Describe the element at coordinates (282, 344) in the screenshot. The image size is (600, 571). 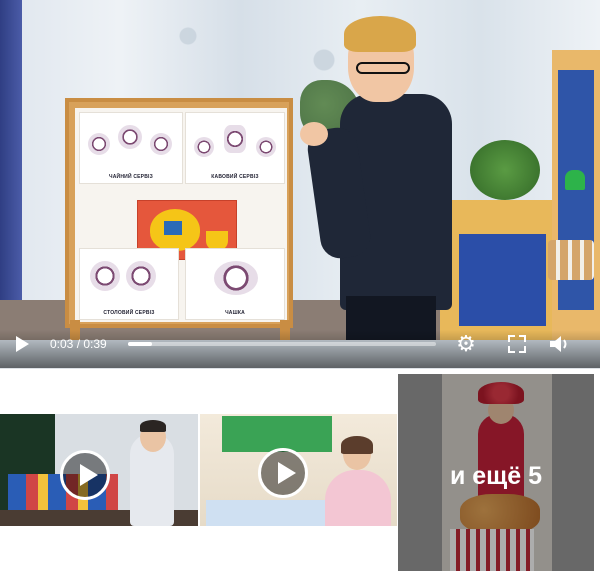
I see `progress-bar` at that location.